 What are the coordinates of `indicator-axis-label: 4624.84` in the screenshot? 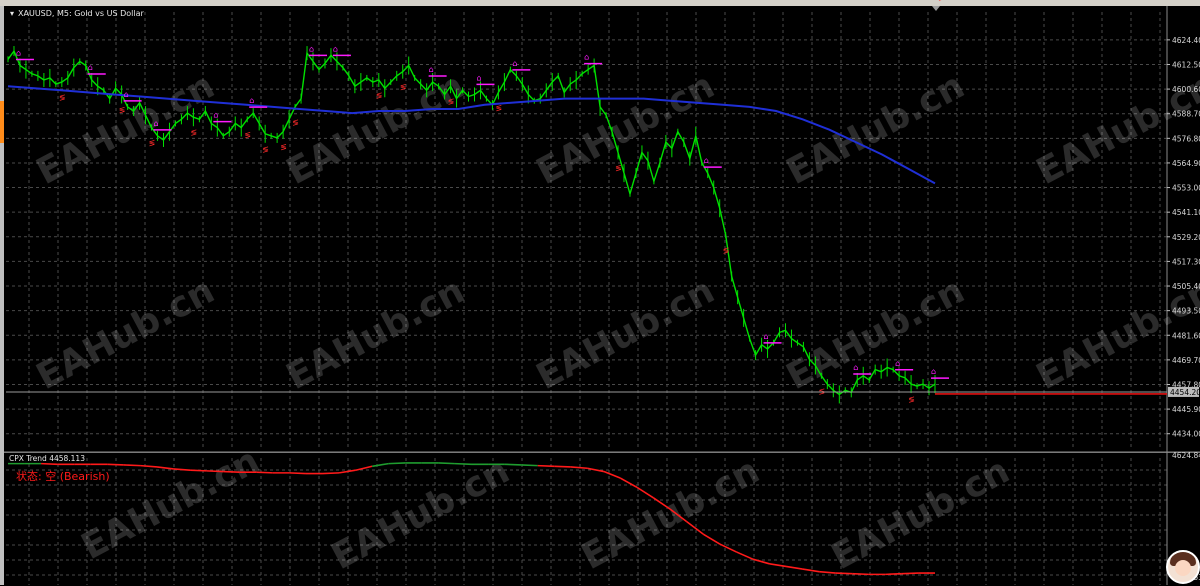 It's located at (1186, 455).